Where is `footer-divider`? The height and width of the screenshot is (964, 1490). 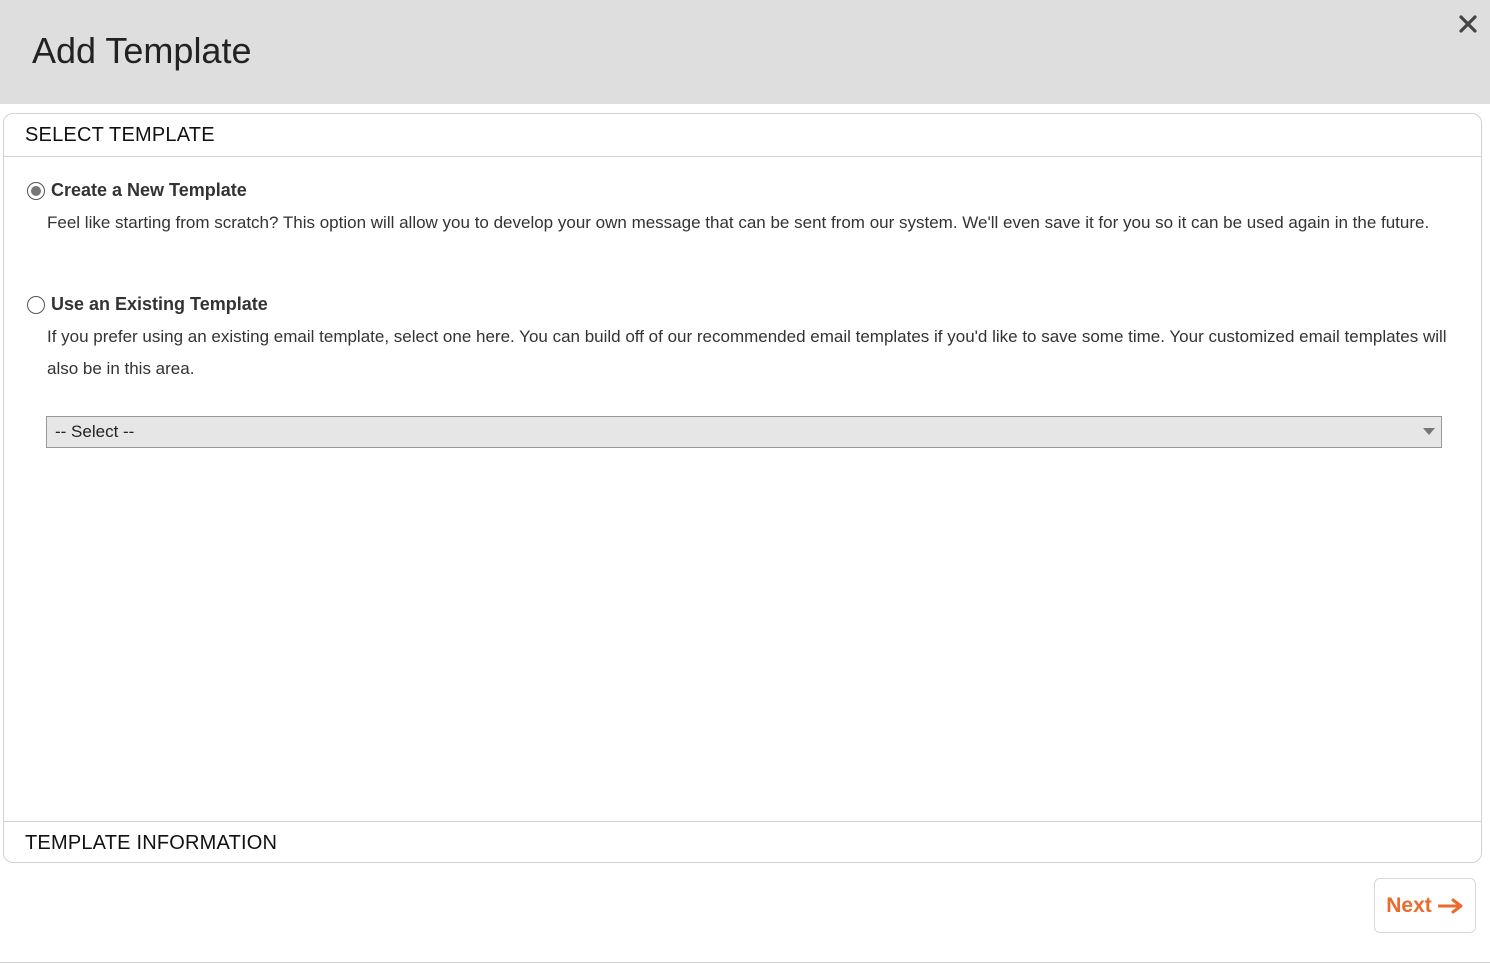
footer-divider is located at coordinates (745, 962).